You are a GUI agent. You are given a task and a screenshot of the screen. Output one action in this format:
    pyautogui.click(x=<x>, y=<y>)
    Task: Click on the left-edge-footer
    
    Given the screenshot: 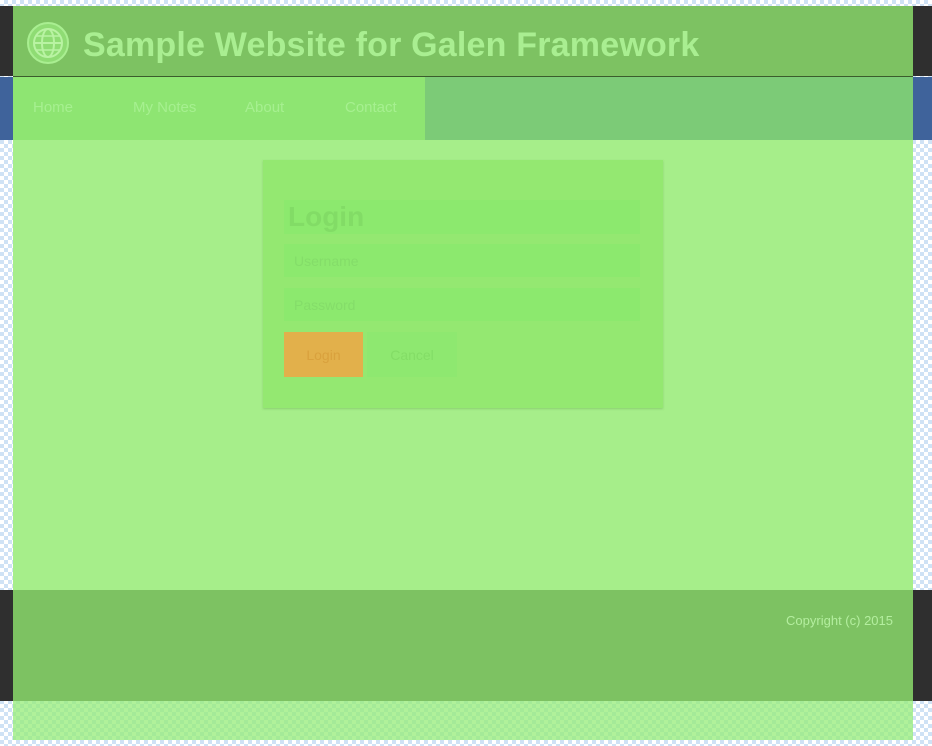 What is the action you would take?
    pyautogui.click(x=6, y=645)
    